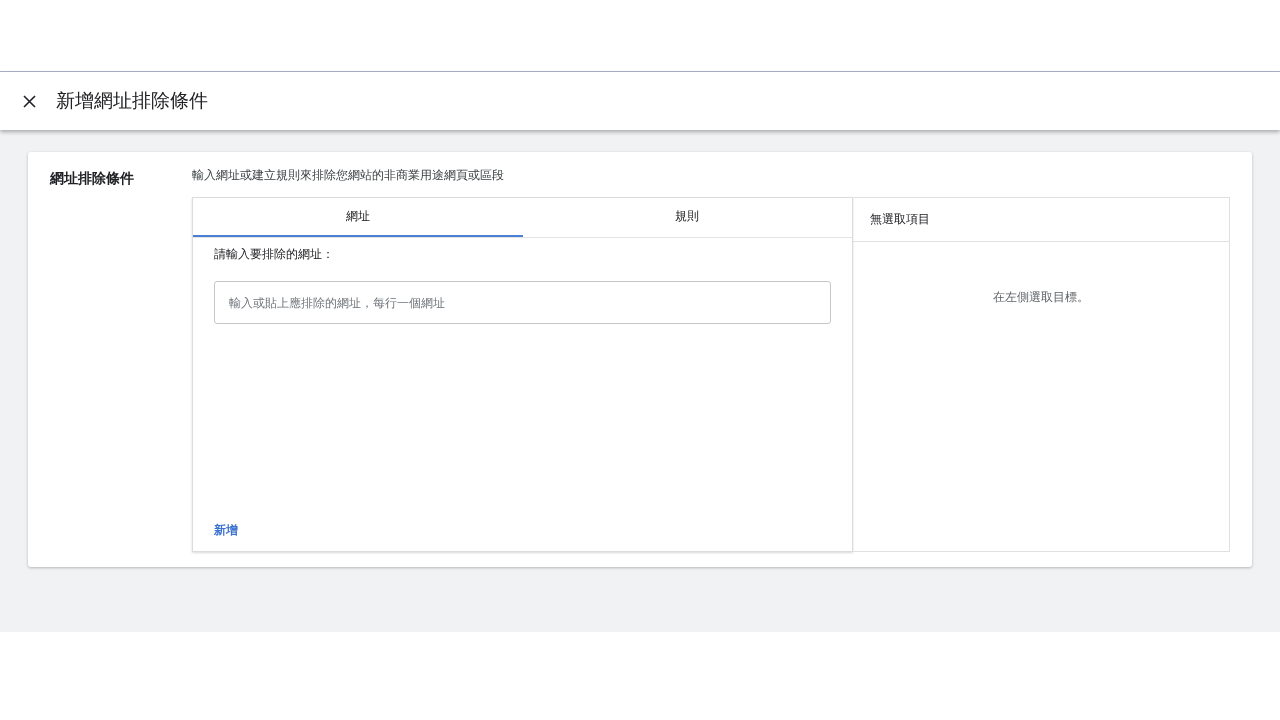 This screenshot has height=720, width=1280. What do you see at coordinates (1041, 297) in the screenshot?
I see `empty-message: 在左側選取目標。` at bounding box center [1041, 297].